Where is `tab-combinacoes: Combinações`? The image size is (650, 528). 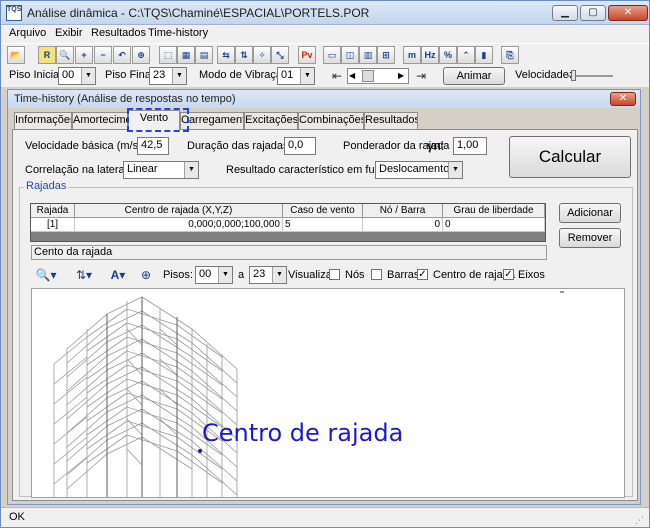
tab-combinacoes: Combinações is located at coordinates (331, 120).